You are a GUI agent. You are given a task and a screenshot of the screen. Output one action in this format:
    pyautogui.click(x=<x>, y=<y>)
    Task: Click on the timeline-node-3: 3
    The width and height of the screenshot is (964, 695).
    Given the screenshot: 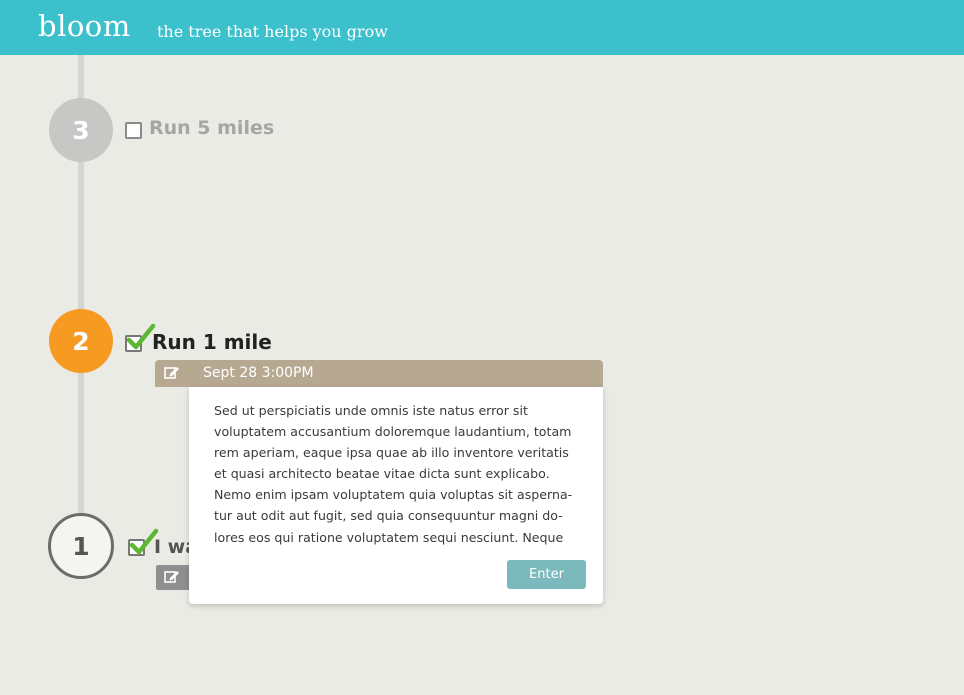 What is the action you would take?
    pyautogui.click(x=81, y=130)
    